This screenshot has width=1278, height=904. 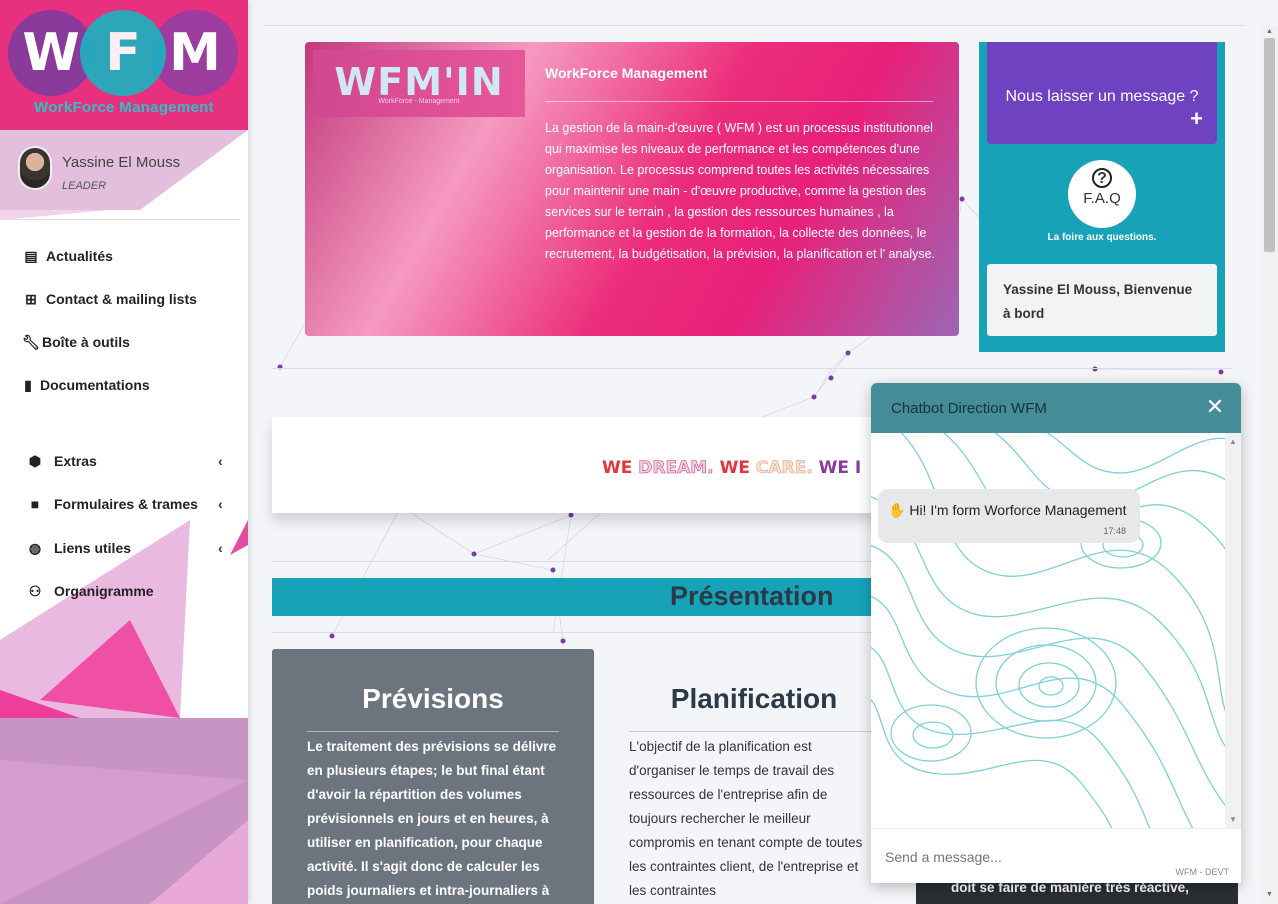 I want to click on hero-logo: WFM'IN WorkForce - Management, so click(x=419, y=83).